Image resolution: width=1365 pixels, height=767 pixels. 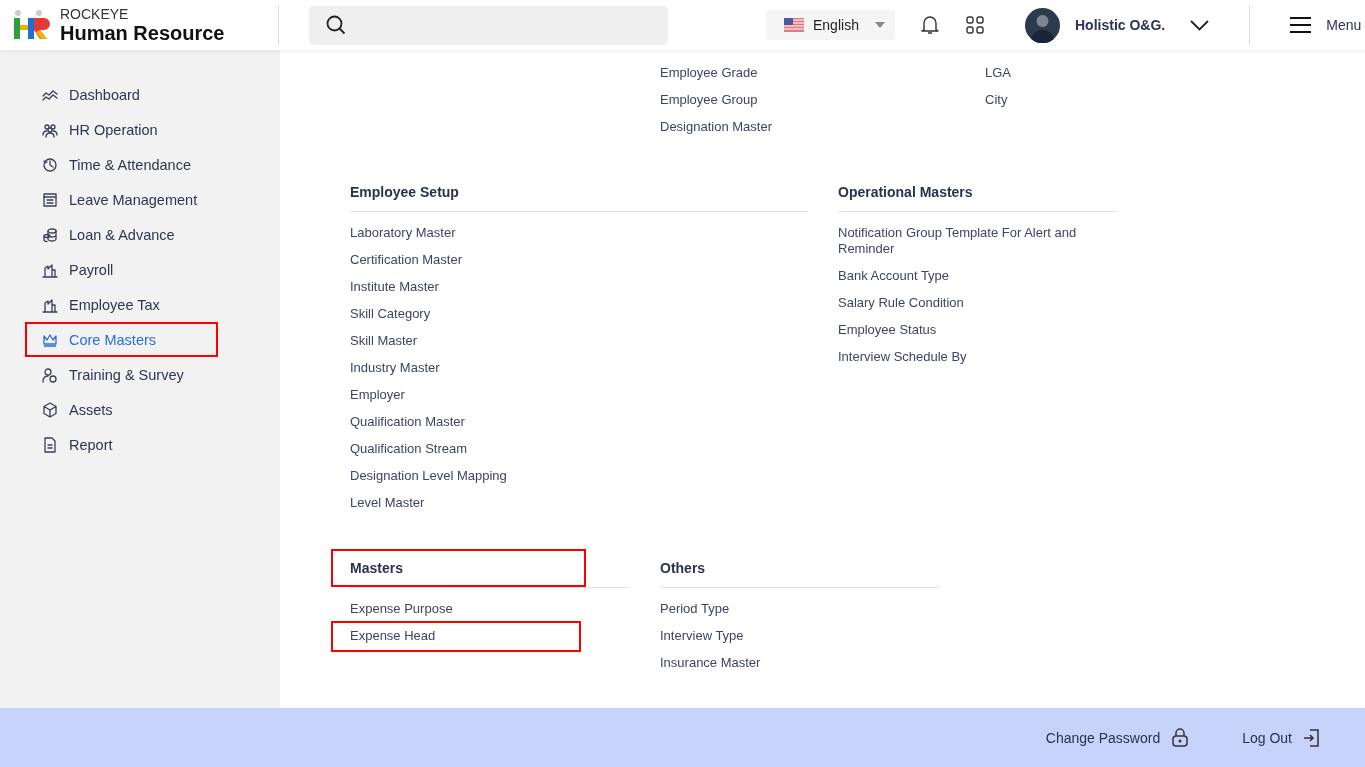 What do you see at coordinates (458, 568) in the screenshot?
I see `section-heading: Masters` at bounding box center [458, 568].